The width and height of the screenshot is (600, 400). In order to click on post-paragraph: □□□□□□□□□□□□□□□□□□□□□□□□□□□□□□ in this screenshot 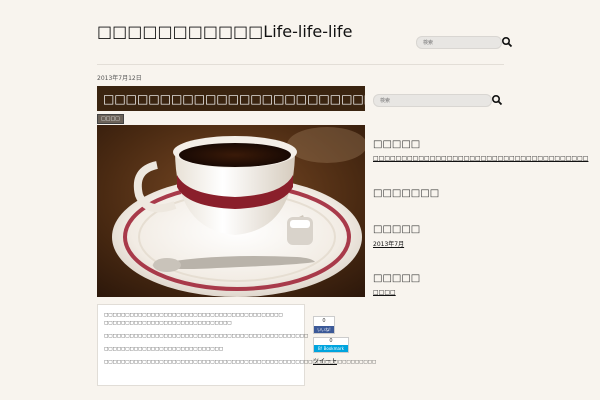, I will do `click(168, 323)`.